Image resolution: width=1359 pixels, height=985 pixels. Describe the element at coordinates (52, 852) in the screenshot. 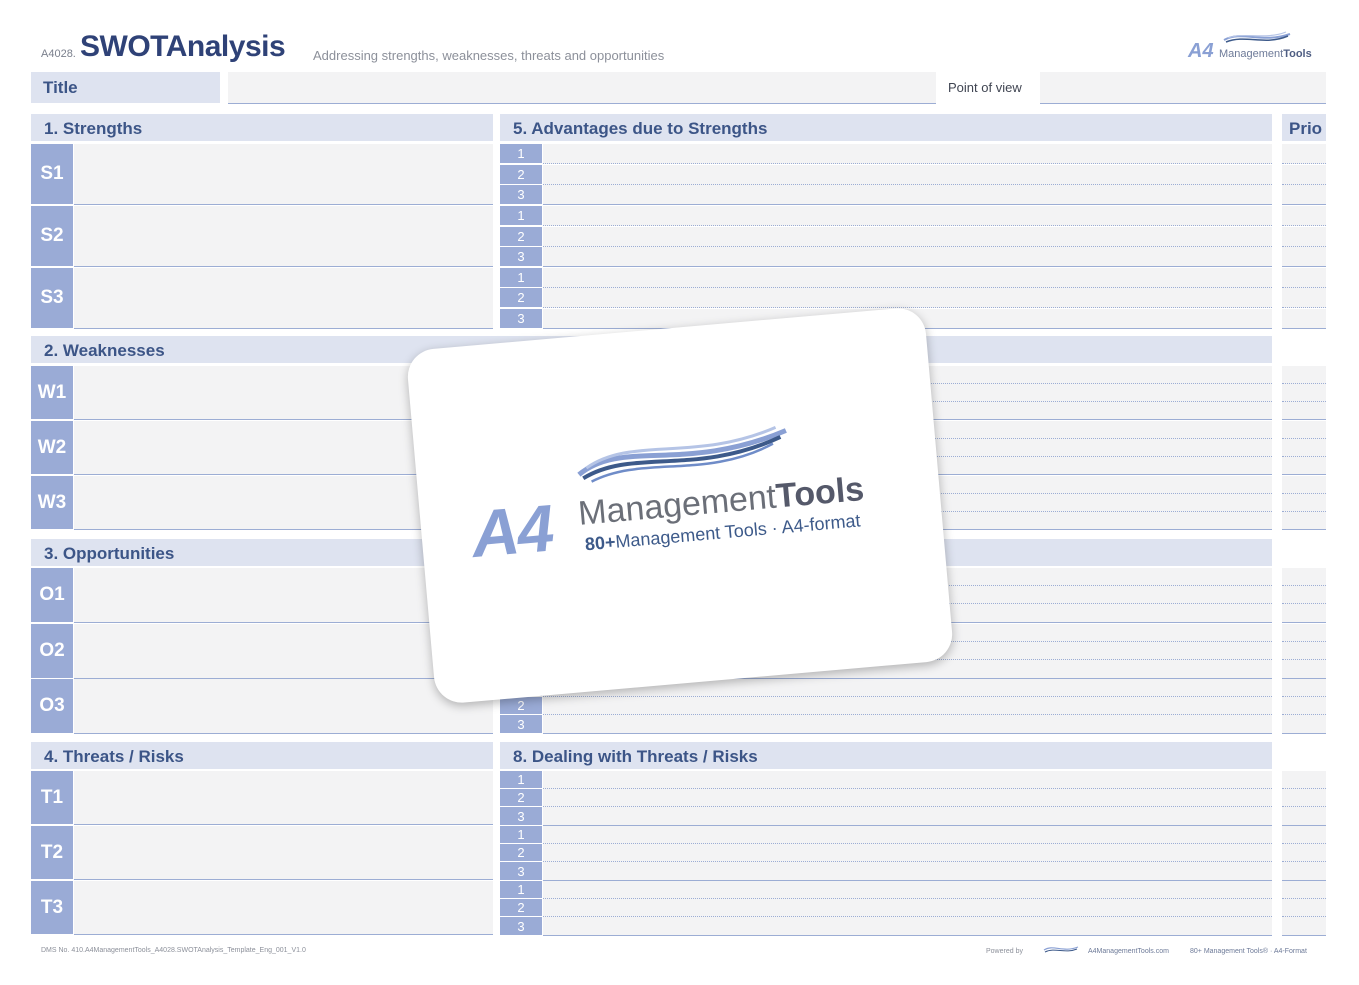

I see `block-code: T2` at that location.